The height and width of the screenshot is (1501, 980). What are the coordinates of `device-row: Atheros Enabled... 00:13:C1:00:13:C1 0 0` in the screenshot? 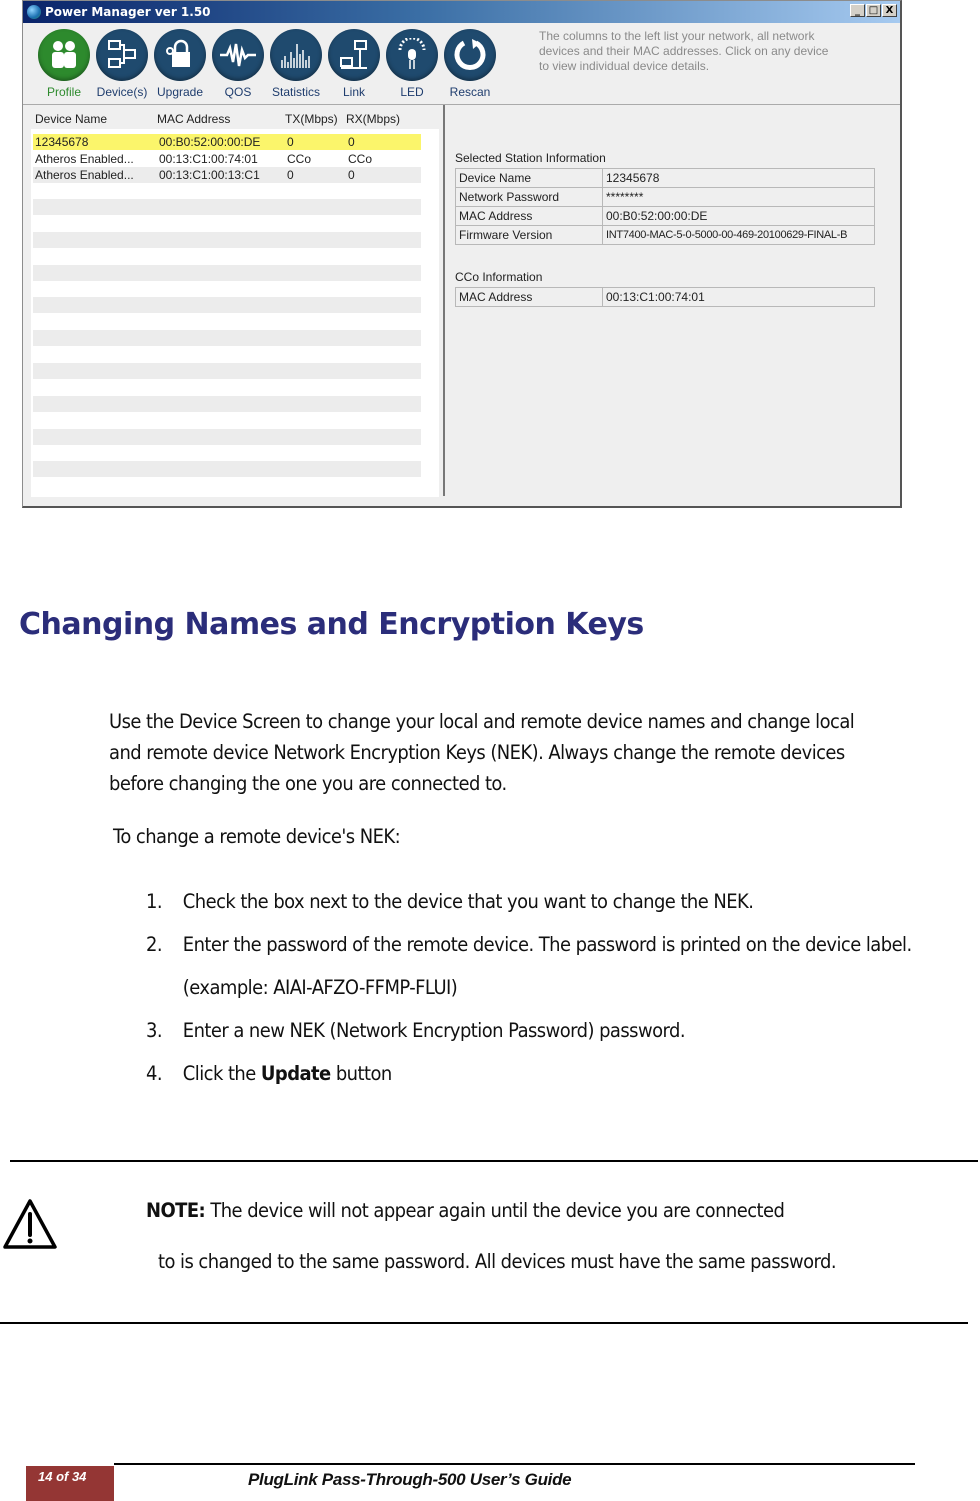 It's located at (227, 175).